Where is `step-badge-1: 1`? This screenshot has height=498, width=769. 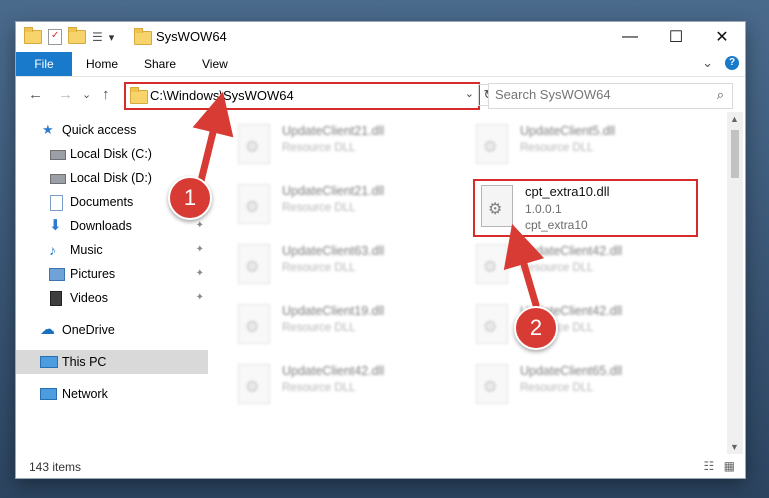
step-badge-1: 1 is located at coordinates (190, 198).